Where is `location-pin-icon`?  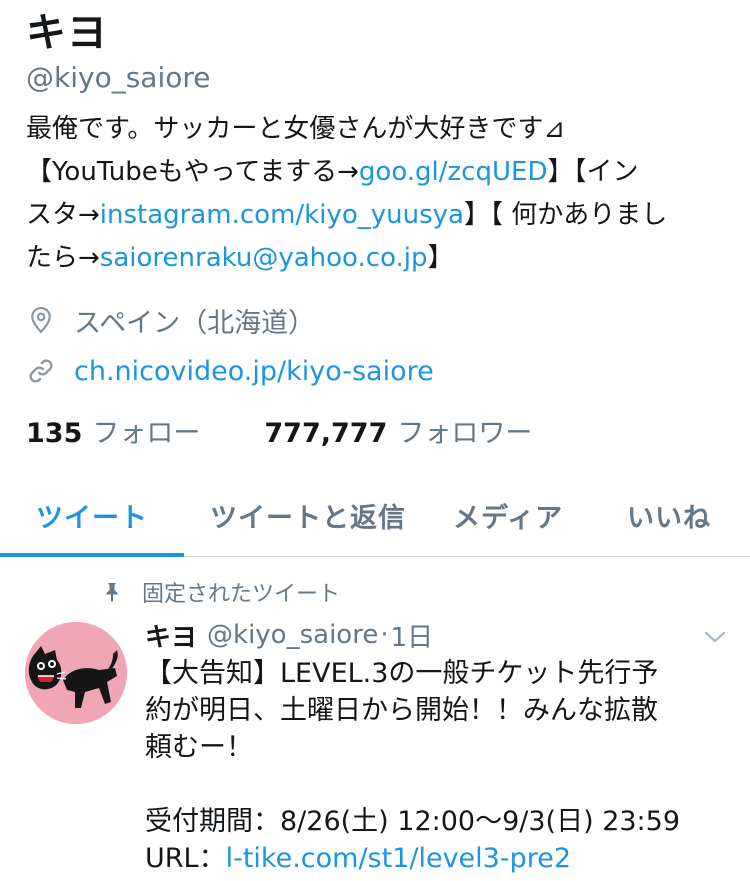 location-pin-icon is located at coordinates (41, 320).